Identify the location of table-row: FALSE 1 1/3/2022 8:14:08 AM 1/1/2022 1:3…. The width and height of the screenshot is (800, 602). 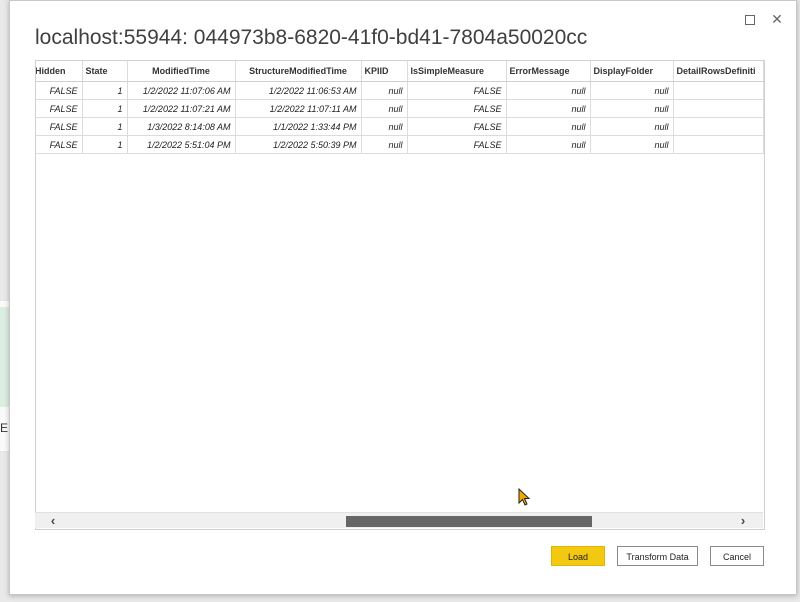
(400, 126).